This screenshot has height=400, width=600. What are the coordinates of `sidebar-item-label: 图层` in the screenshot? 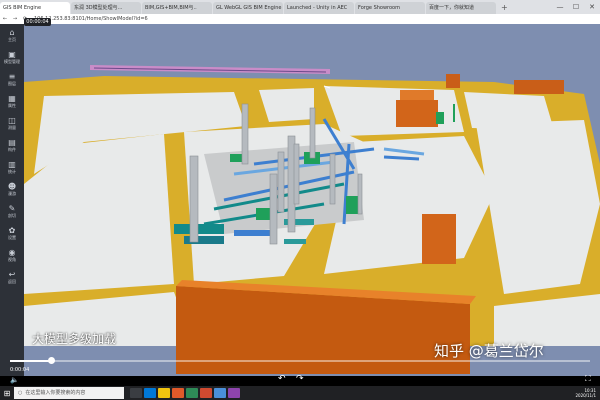 It's located at (12, 83).